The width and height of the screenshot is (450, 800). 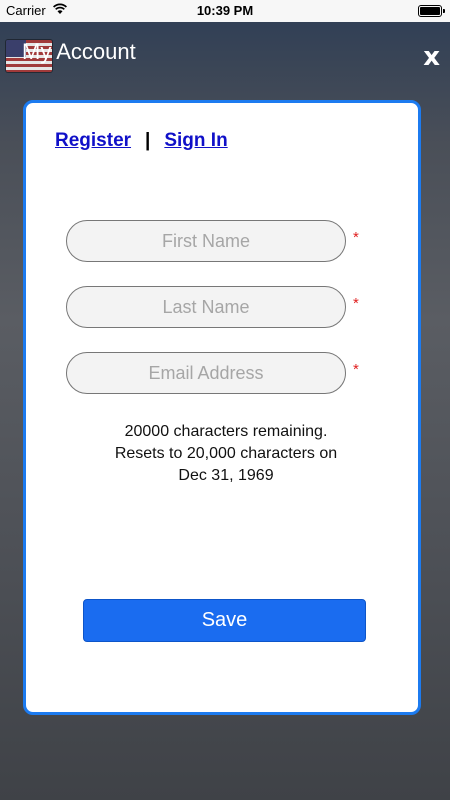 What do you see at coordinates (93, 141) in the screenshot?
I see `register-link: Register` at bounding box center [93, 141].